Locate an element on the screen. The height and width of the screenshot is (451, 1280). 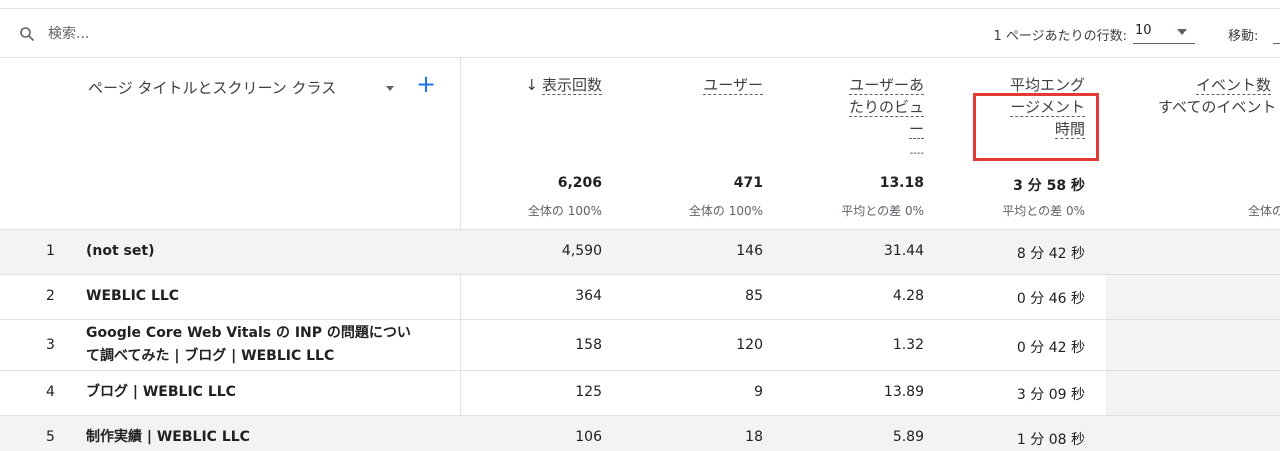
table-row: 2 WEBLIC LLC 364 85 4.28 0 分 46 秒 is located at coordinates (640, 297).